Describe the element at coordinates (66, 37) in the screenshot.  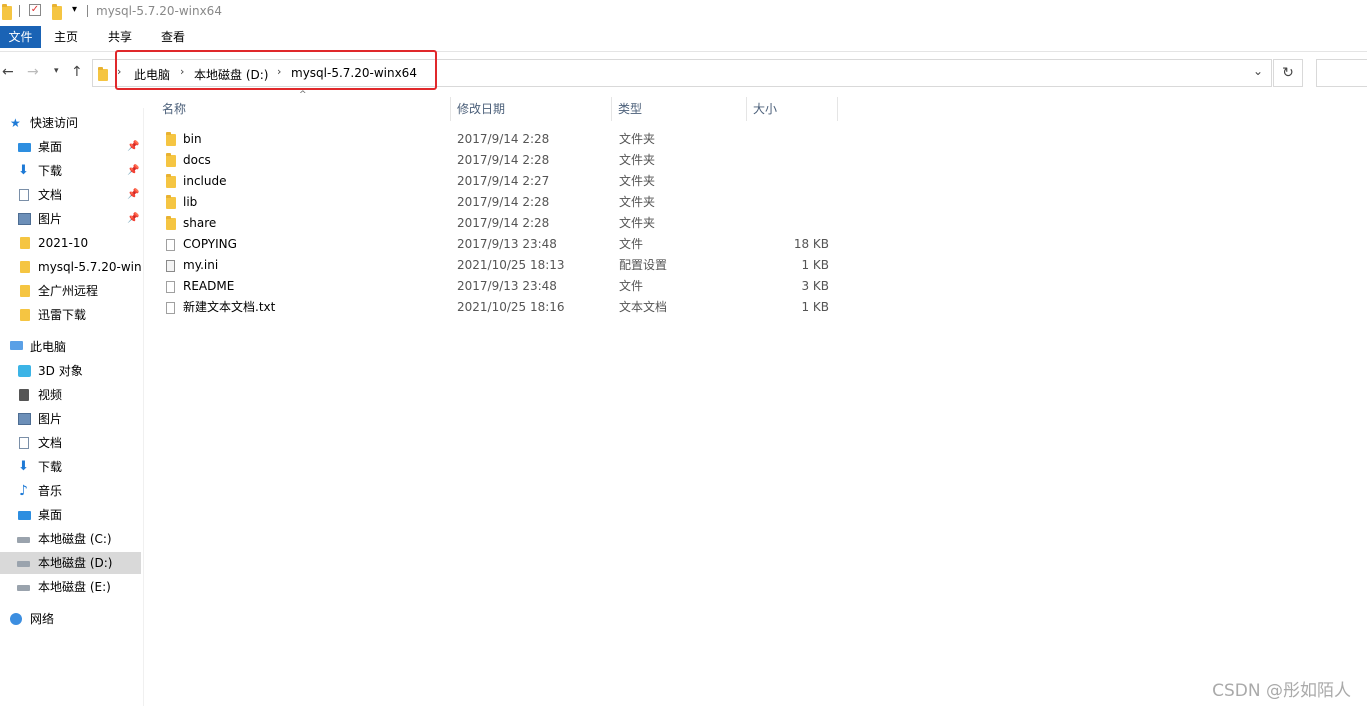
I see `tab-home: 主页` at that location.